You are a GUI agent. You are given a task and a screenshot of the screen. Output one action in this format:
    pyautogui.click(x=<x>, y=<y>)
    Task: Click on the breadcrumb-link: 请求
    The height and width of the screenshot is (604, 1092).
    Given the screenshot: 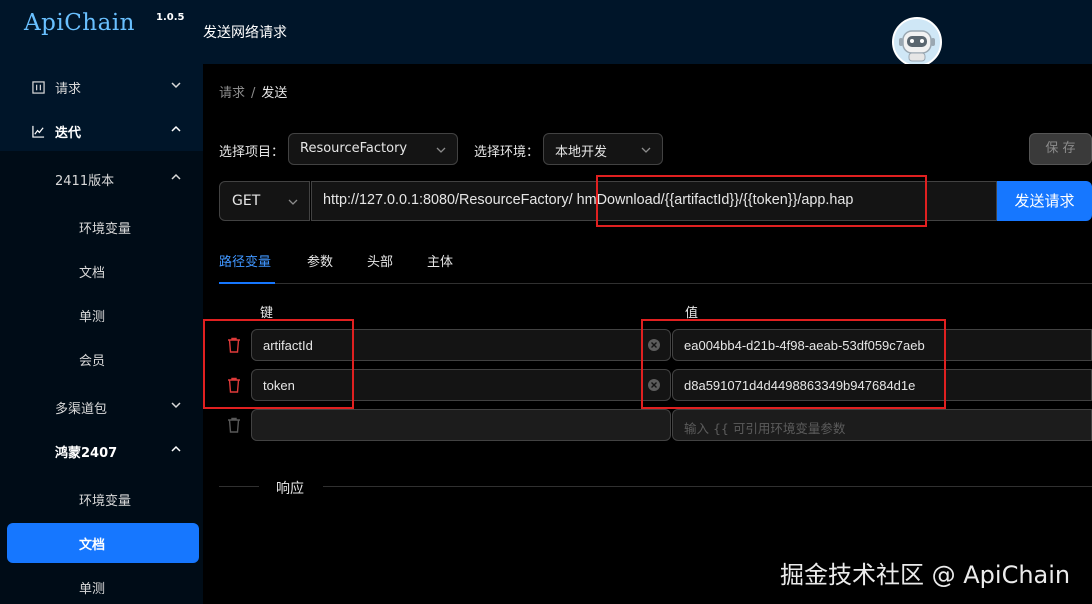 What is the action you would take?
    pyautogui.click(x=232, y=93)
    